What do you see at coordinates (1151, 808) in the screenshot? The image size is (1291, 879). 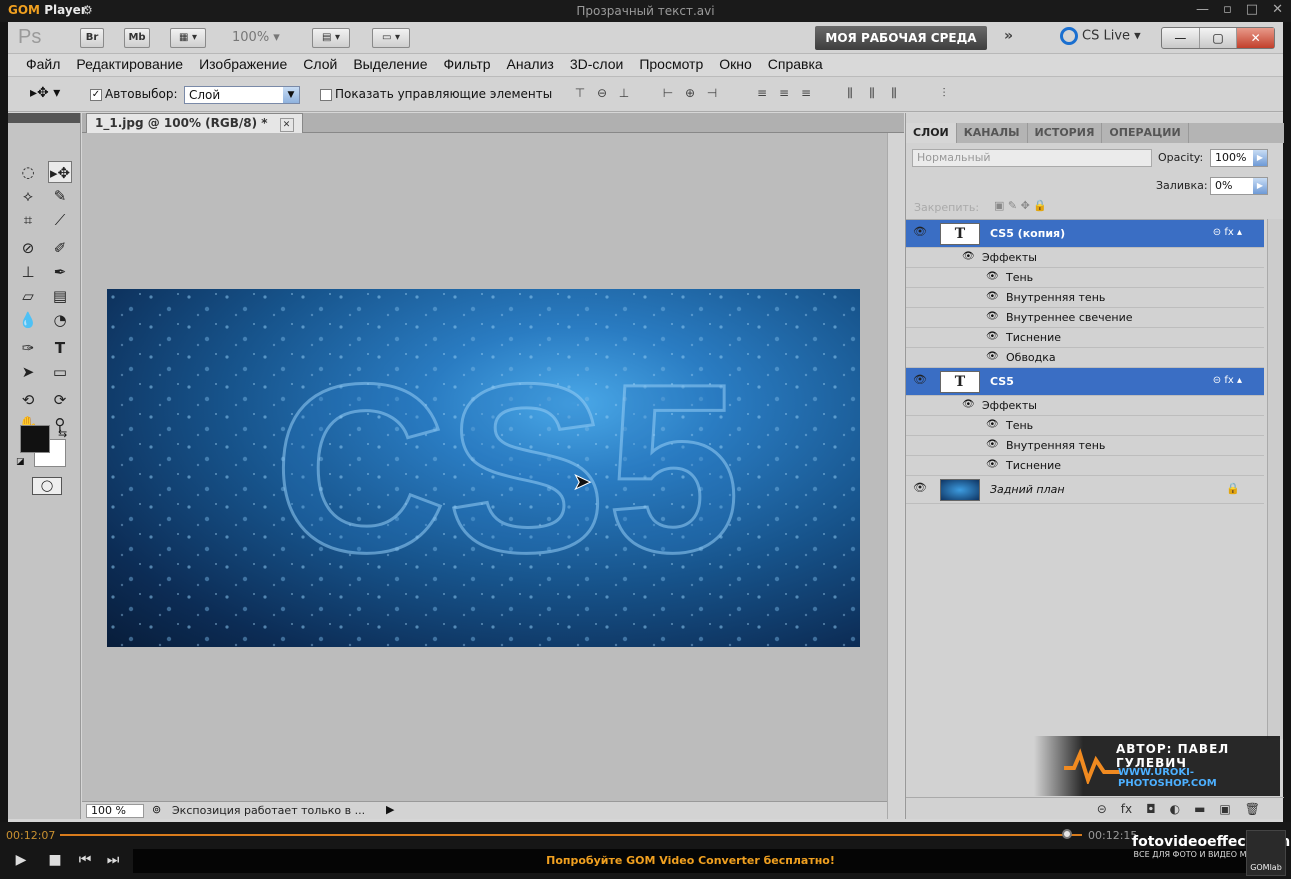 I see `add-mask-icon: ◘` at bounding box center [1151, 808].